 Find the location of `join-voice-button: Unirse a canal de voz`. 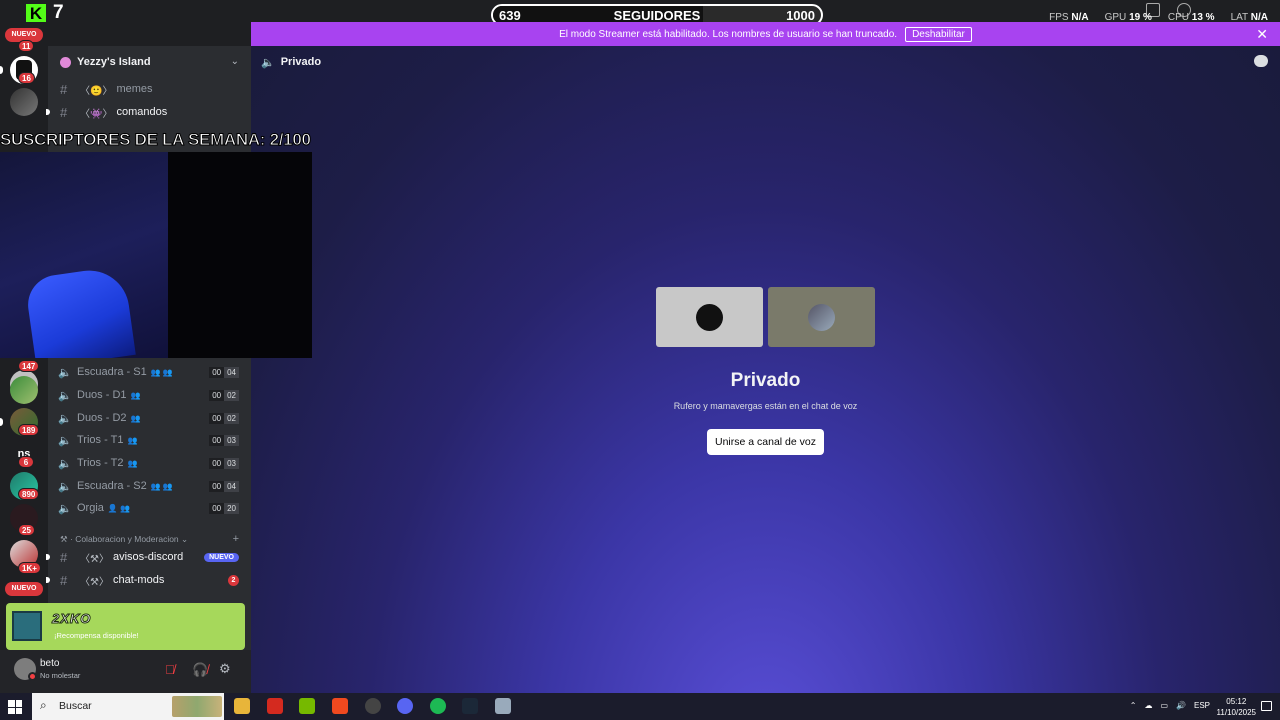

join-voice-button: Unirse a canal de voz is located at coordinates (765, 442).